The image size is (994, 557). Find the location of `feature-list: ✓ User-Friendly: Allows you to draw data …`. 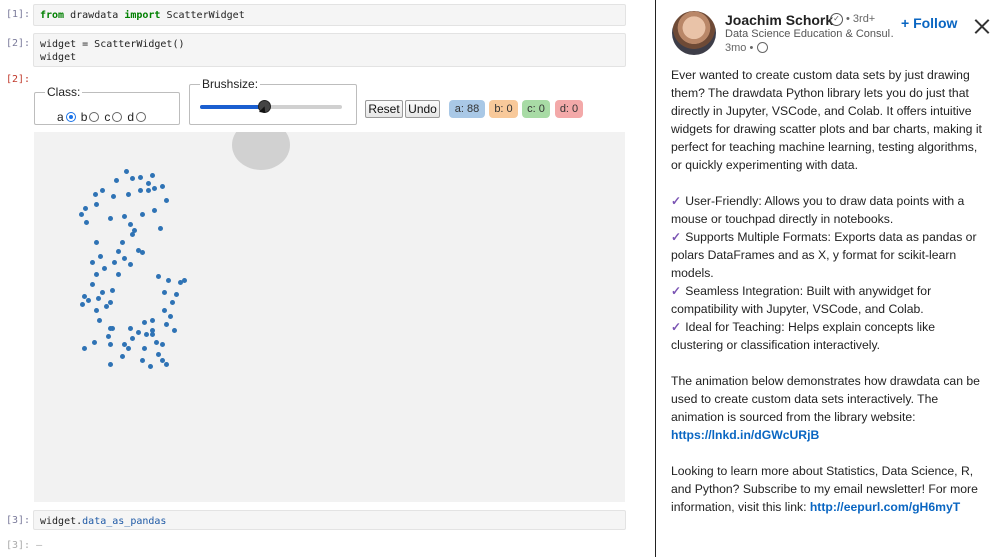

feature-list: ✓ User-Friendly: Allows you to draw data … is located at coordinates (830, 273).